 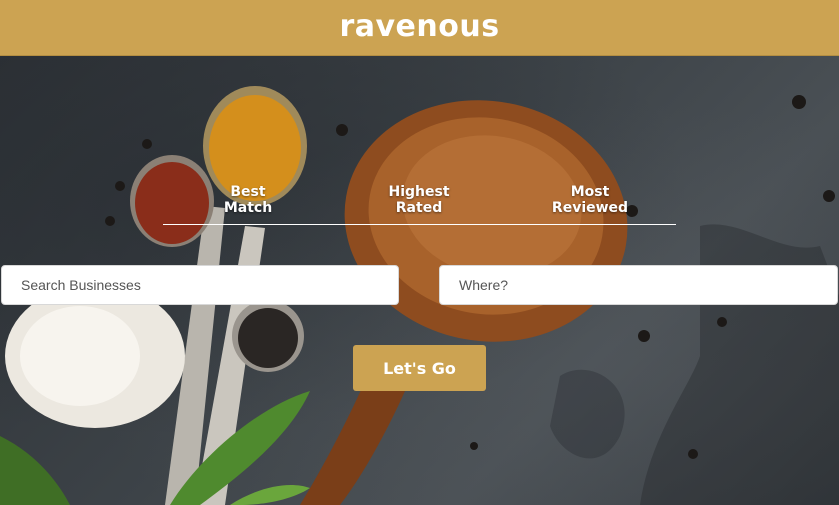 What do you see at coordinates (590, 208) in the screenshot?
I see `sort-option-label-line2: Reviewed` at bounding box center [590, 208].